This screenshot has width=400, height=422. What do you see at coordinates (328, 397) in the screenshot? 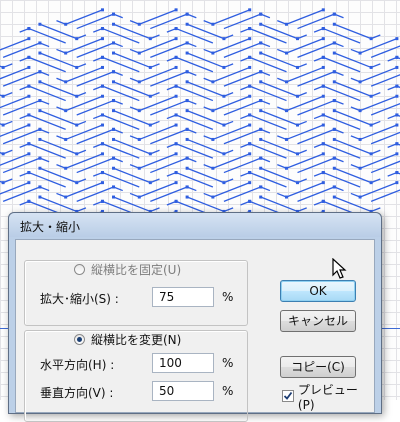
I see `preview-checkbox-row: プレビュー(P)` at bounding box center [328, 397].